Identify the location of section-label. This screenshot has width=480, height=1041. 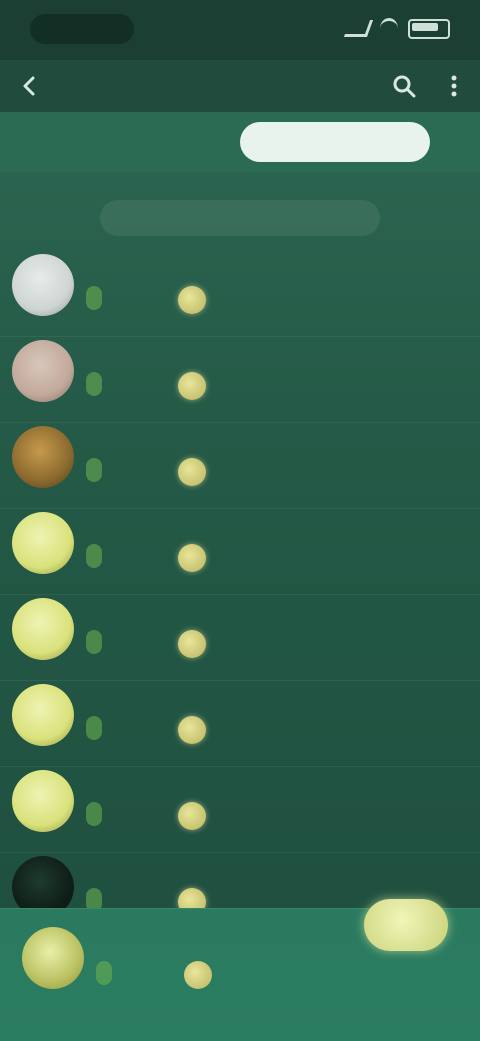
(240, 218).